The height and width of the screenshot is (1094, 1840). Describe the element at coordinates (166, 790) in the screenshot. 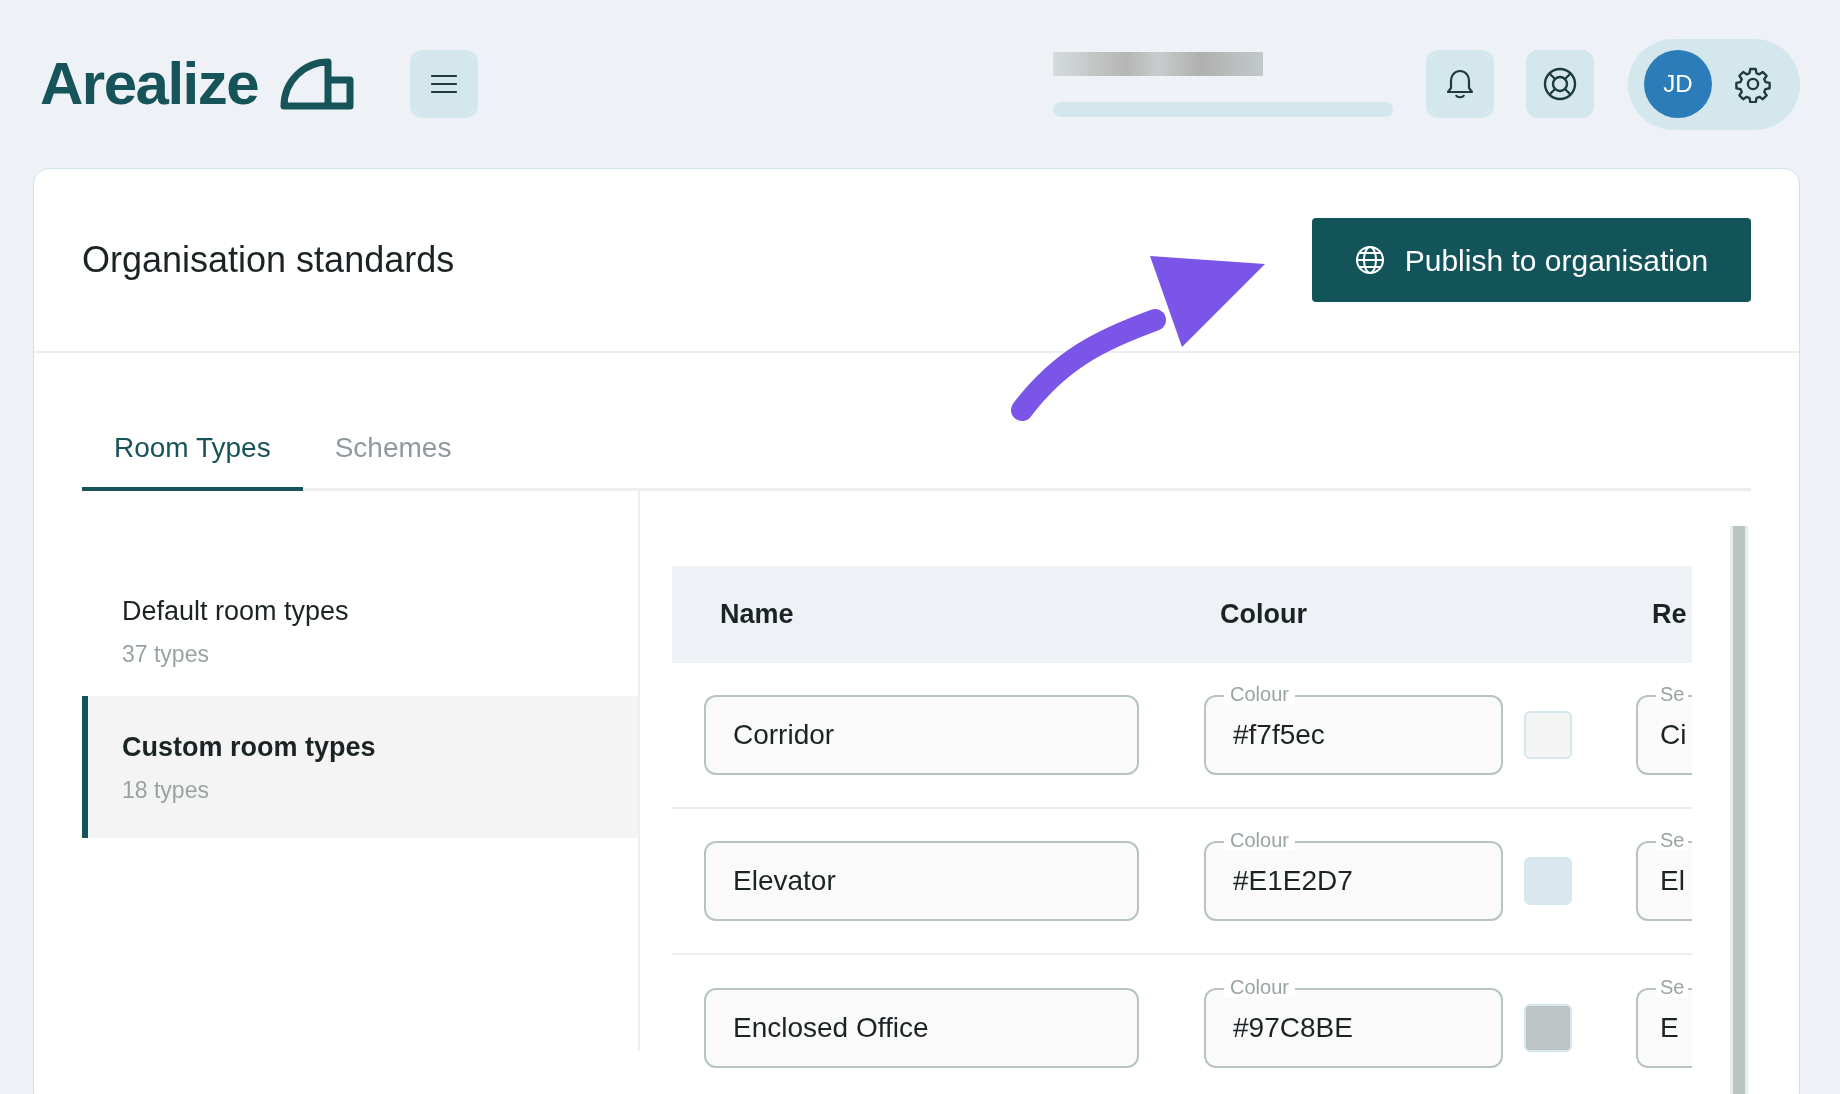

I see `item-count: 18 types` at that location.